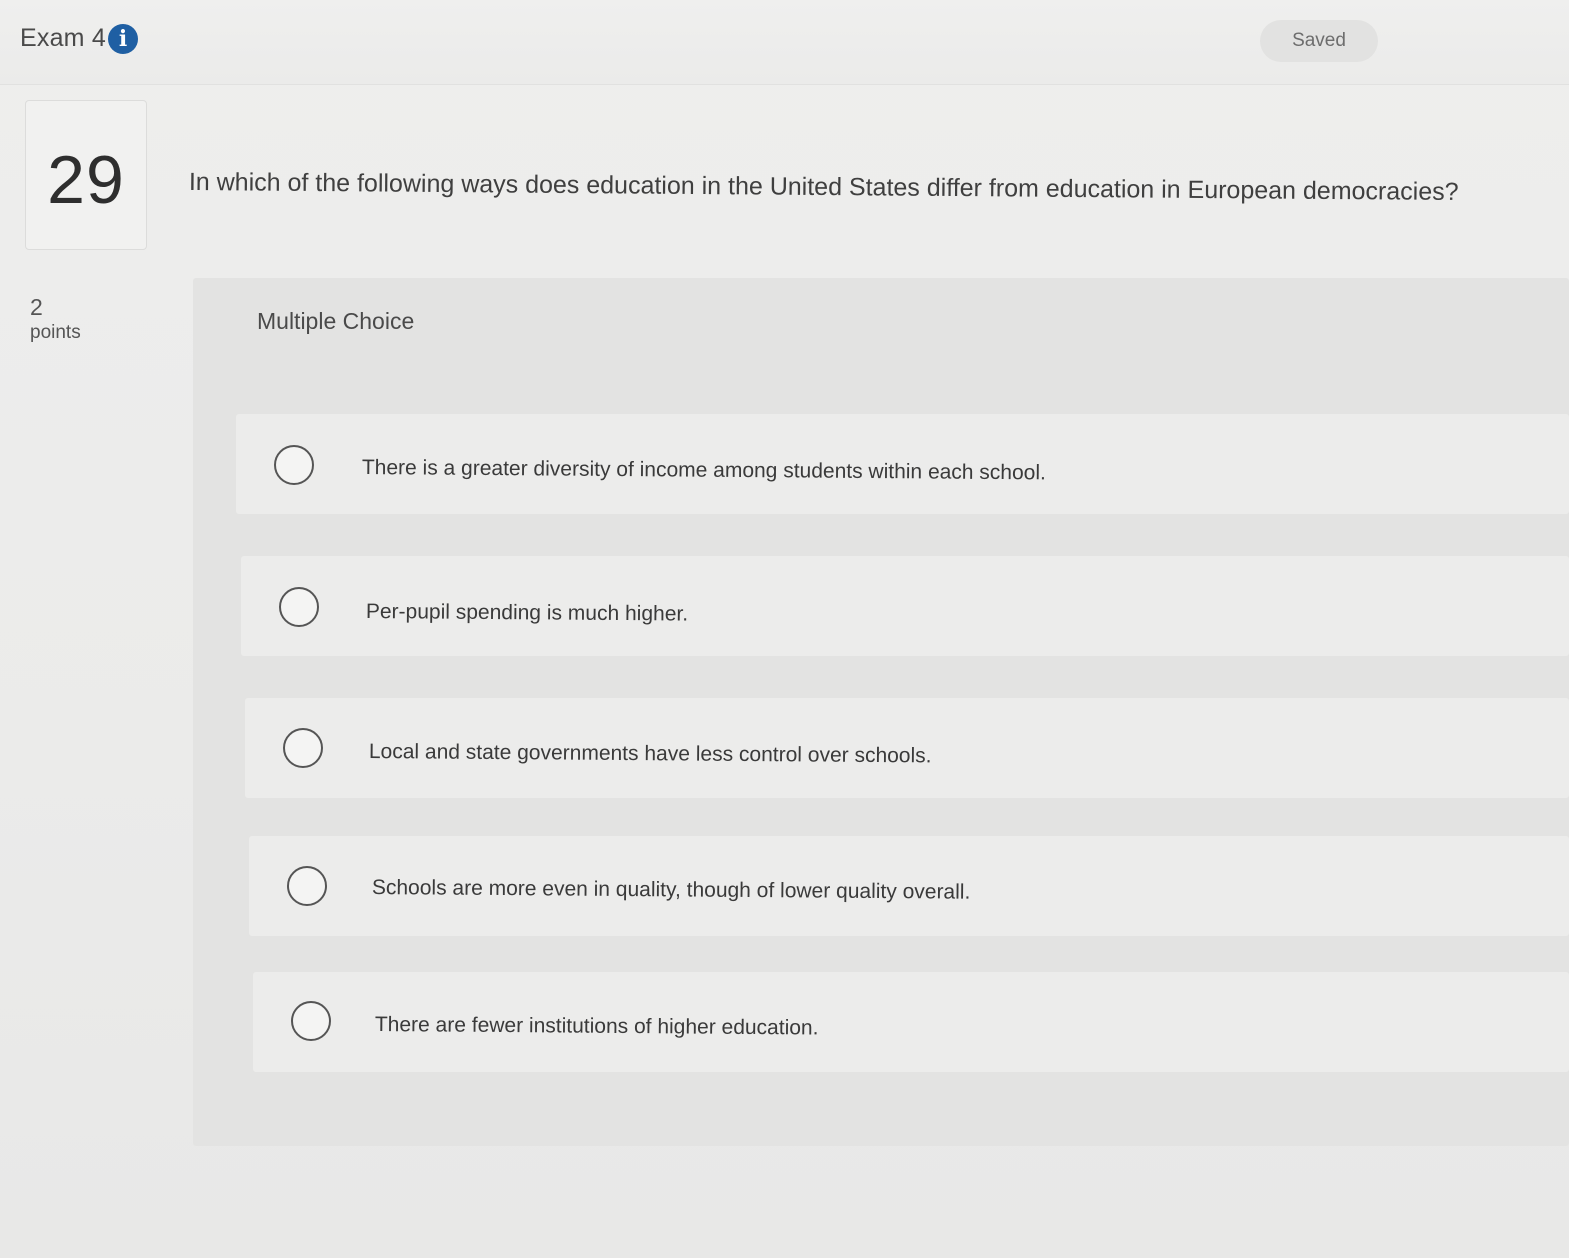 The image size is (1569, 1258). Describe the element at coordinates (784, 42) in the screenshot. I see `exam-header: Exam 4 i Saved` at that location.